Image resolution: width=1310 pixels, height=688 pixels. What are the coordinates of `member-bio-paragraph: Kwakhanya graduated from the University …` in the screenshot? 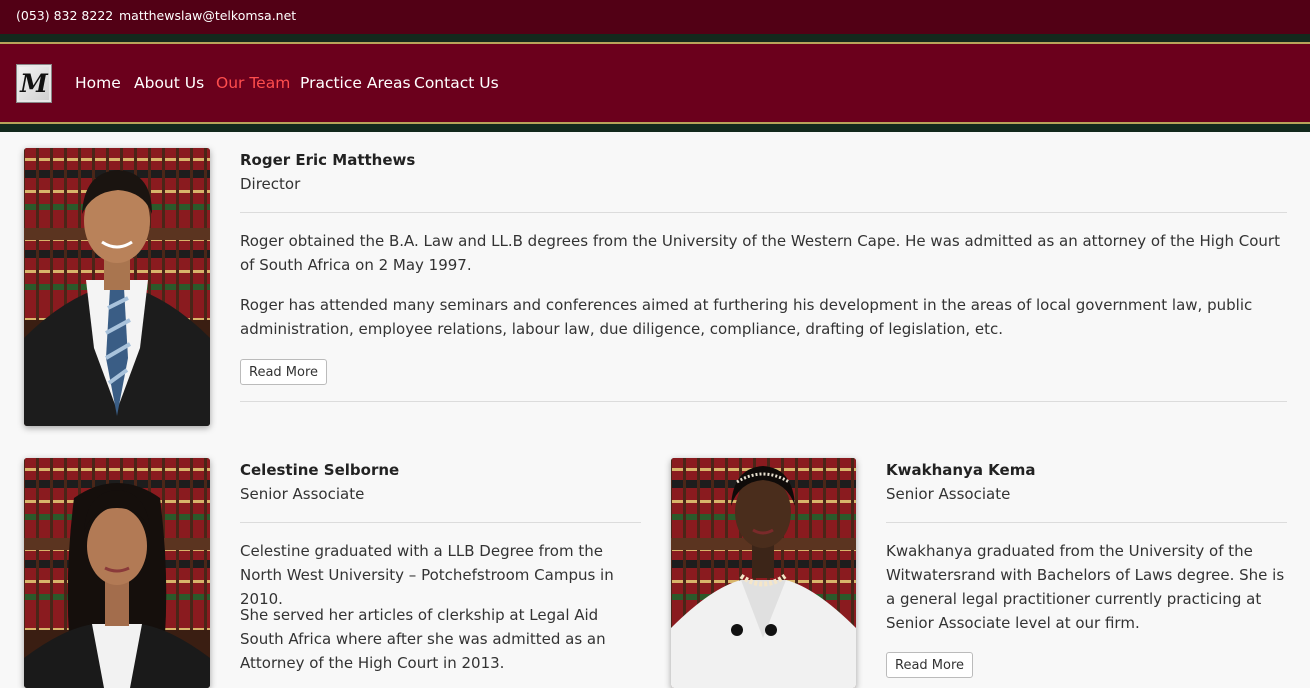 It's located at (1085, 587).